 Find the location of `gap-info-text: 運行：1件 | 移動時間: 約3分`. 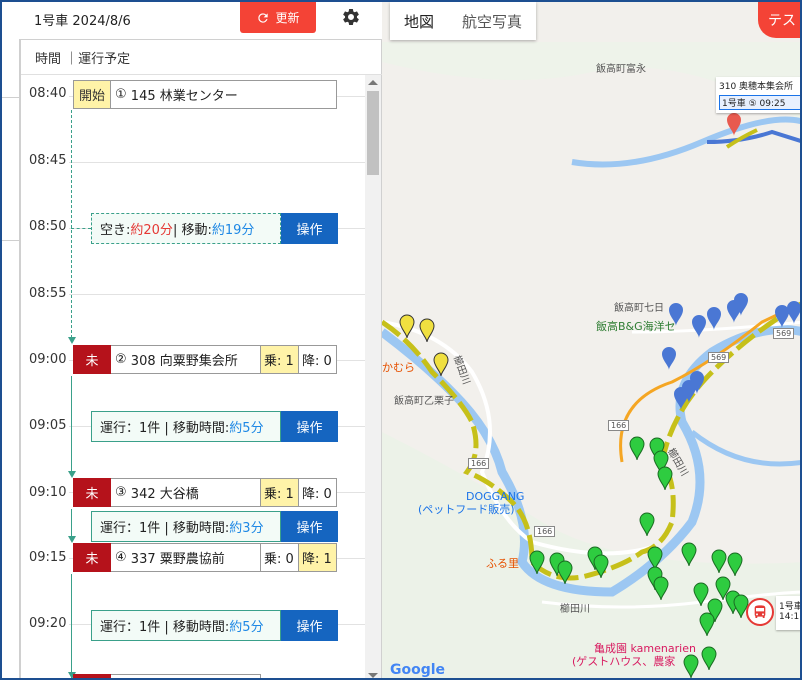

gap-info-text: 運行：1件 | 移動時間: 約3分 is located at coordinates (186, 526).